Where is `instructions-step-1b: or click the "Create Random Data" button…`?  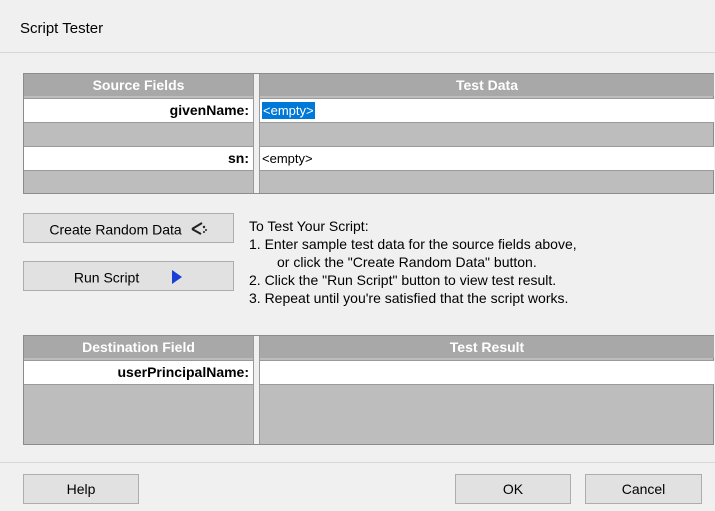 instructions-step-1b: or click the "Create Random Data" button… is located at coordinates (407, 262).